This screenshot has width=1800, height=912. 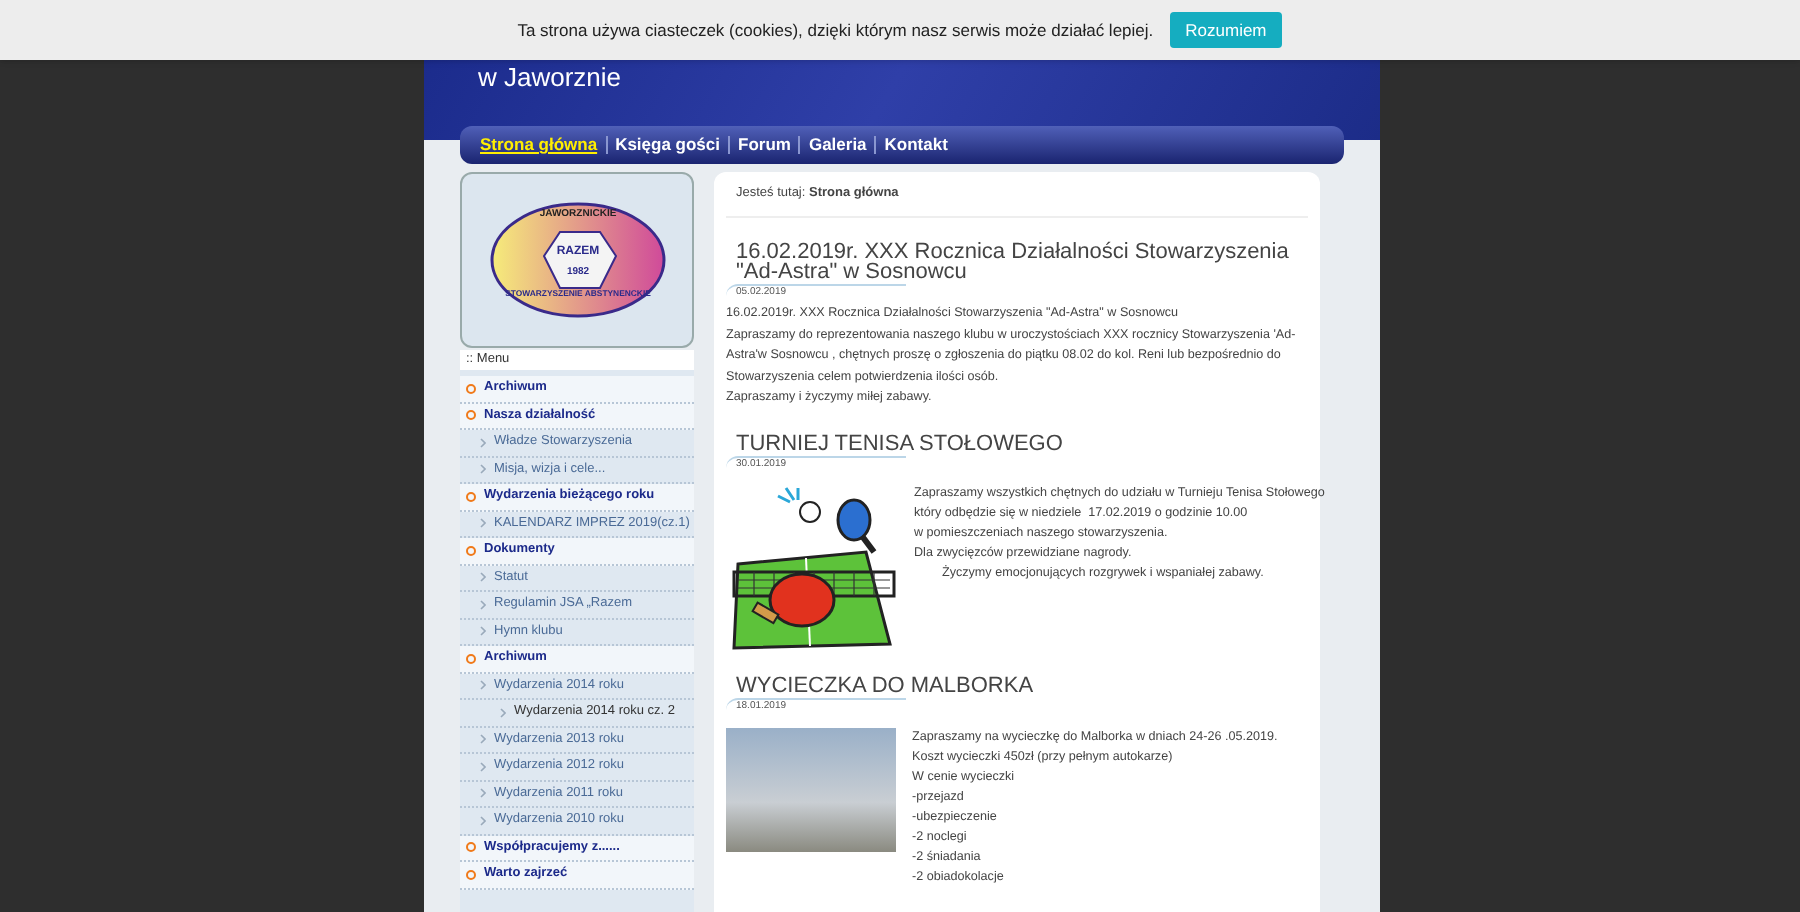 I want to click on nav-link: Forum, so click(x=764, y=145).